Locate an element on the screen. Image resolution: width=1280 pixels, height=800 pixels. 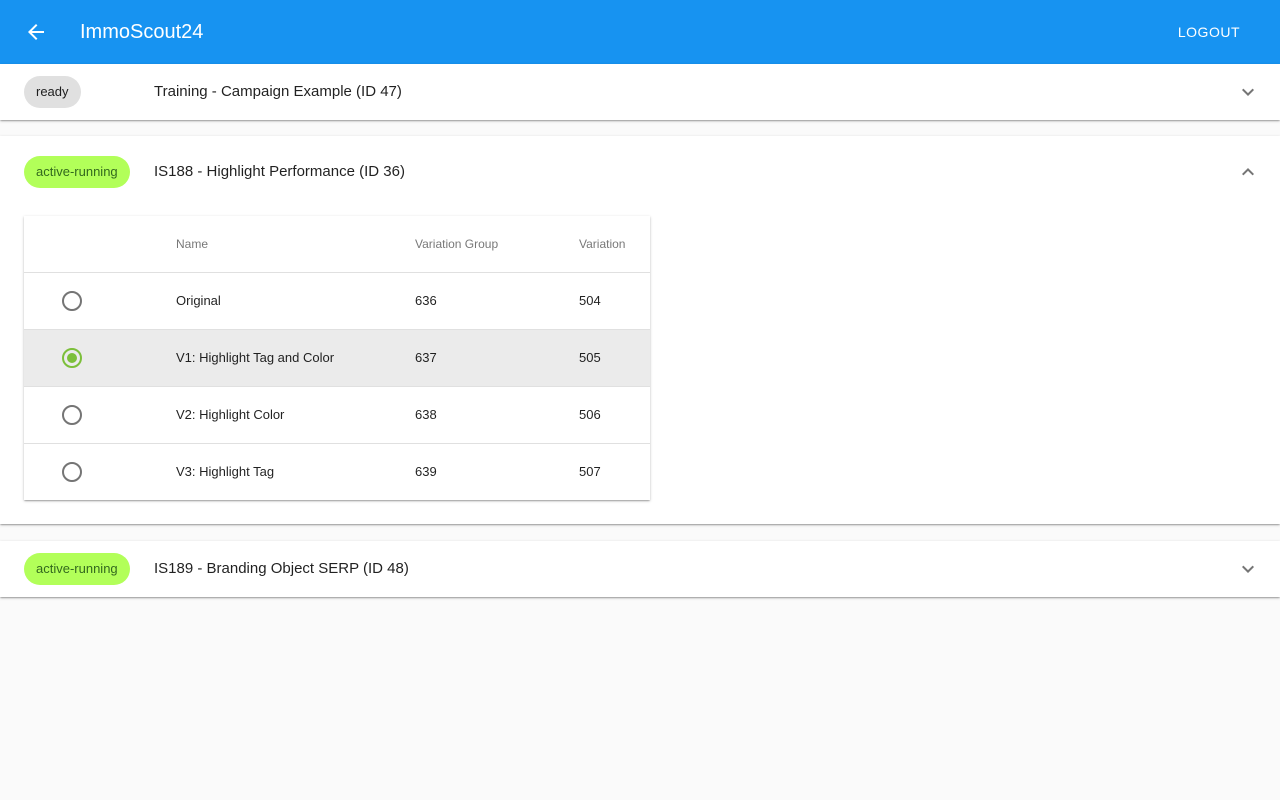
cell-name: Original is located at coordinates (198, 300).